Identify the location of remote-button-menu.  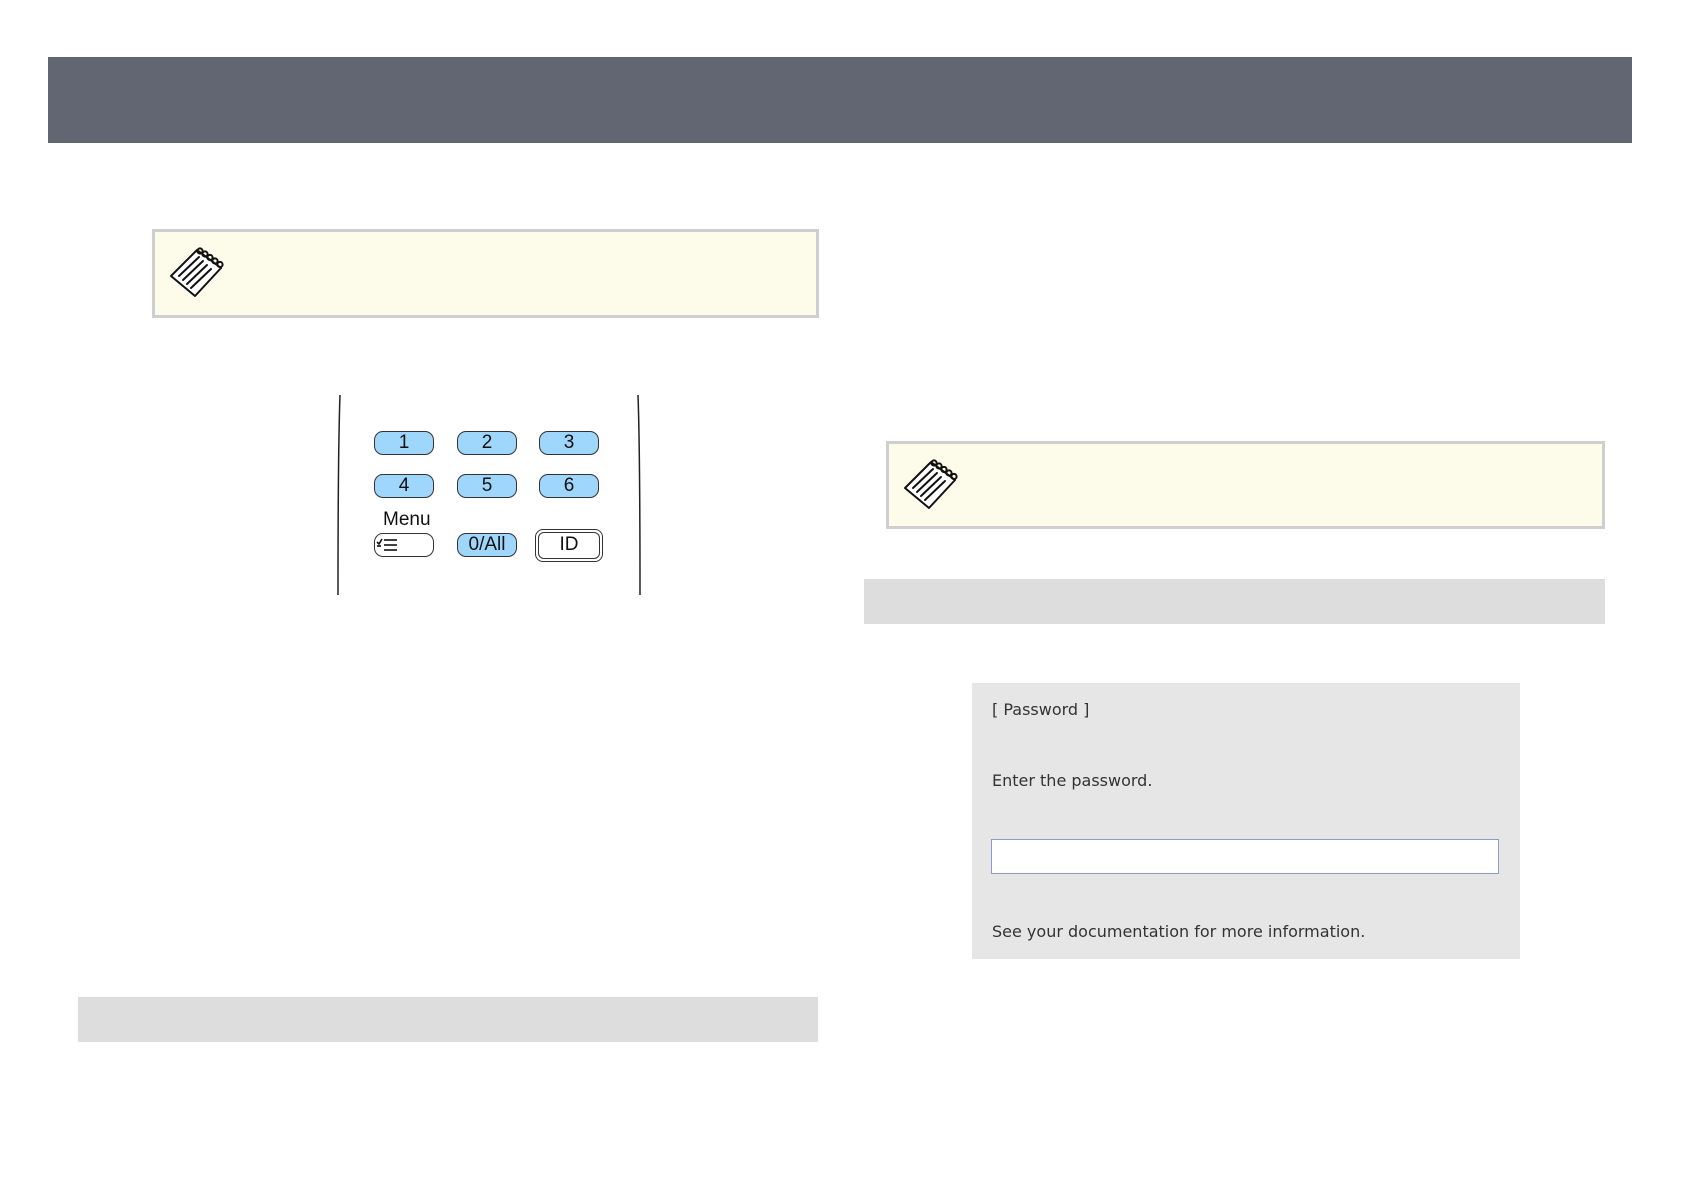
(404, 545).